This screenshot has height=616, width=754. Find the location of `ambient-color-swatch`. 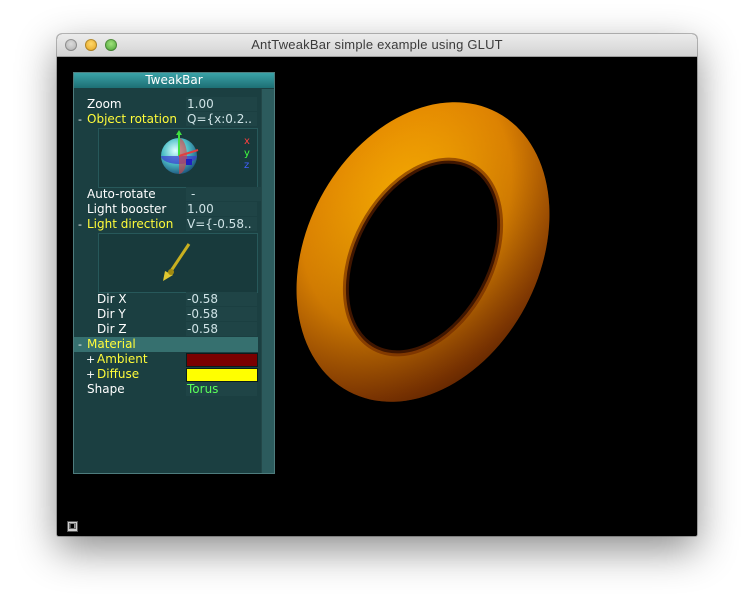

ambient-color-swatch is located at coordinates (222, 360).